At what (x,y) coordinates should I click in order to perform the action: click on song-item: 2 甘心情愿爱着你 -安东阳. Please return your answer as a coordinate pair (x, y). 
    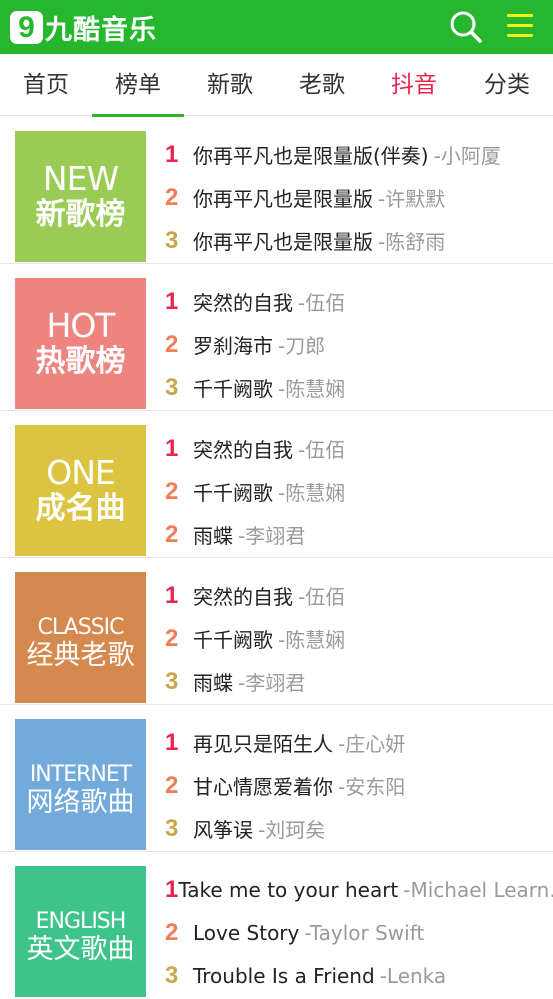
    Looking at the image, I should click on (359, 785).